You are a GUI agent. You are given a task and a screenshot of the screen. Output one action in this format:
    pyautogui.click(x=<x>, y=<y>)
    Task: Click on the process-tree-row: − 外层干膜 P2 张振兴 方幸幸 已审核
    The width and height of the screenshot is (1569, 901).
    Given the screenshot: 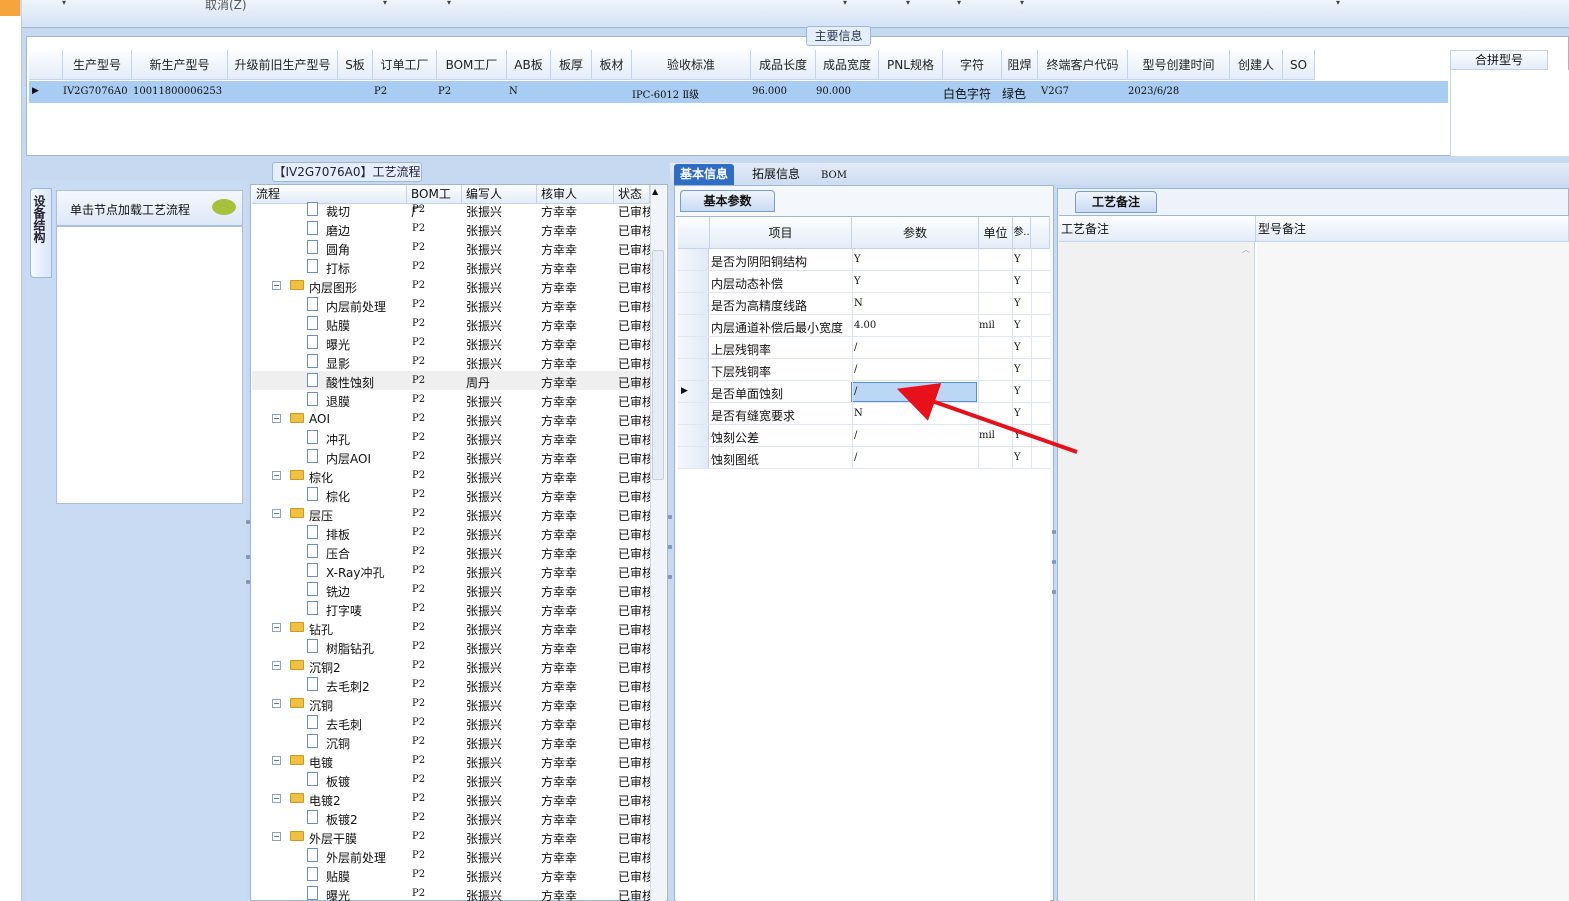 What is the action you would take?
    pyautogui.click(x=451, y=836)
    